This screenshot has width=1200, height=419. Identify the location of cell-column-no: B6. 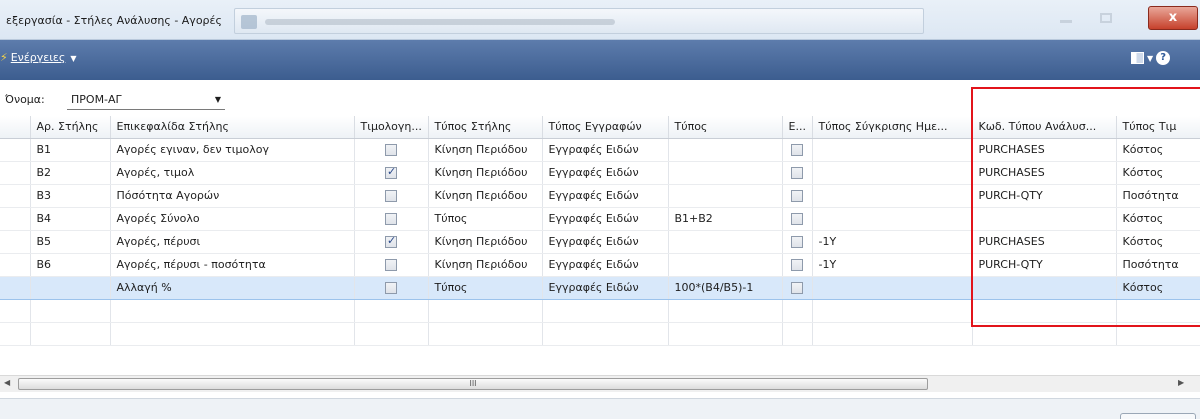
(70, 265).